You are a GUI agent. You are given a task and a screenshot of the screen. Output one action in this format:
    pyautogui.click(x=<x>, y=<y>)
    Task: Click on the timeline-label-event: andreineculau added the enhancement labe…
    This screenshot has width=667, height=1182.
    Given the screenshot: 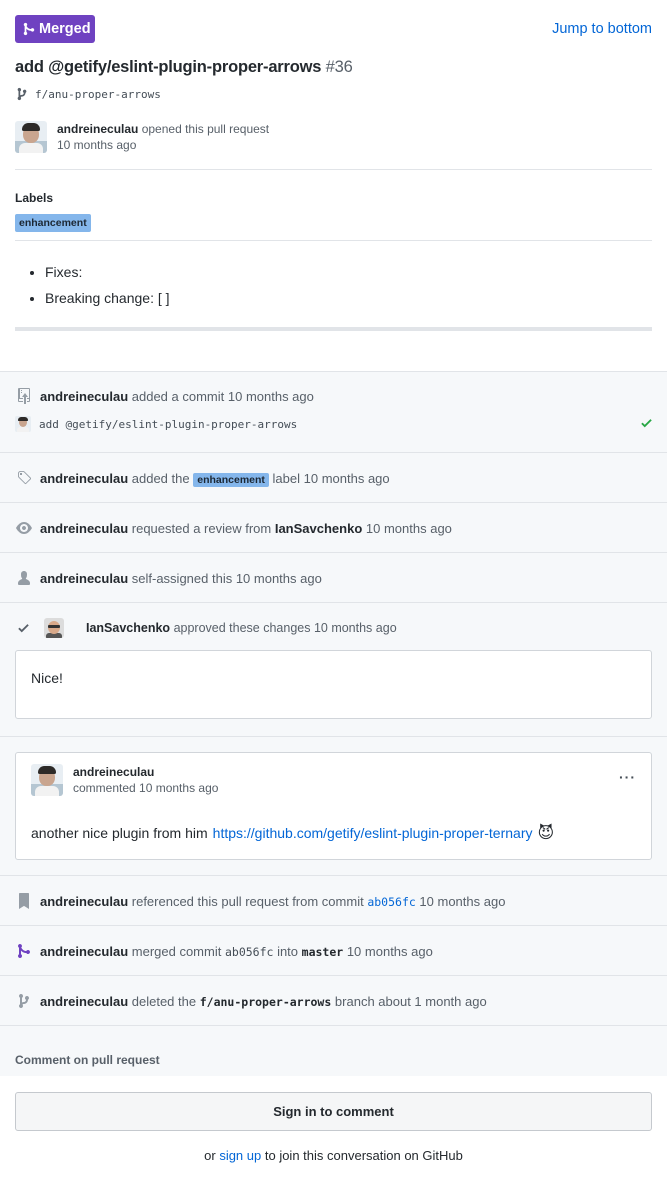 What is the action you would take?
    pyautogui.click(x=333, y=477)
    